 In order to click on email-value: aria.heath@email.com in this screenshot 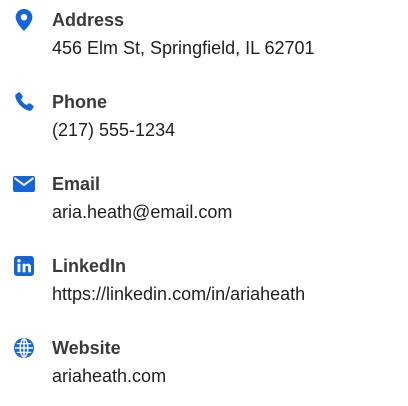, I will do `click(142, 212)`.